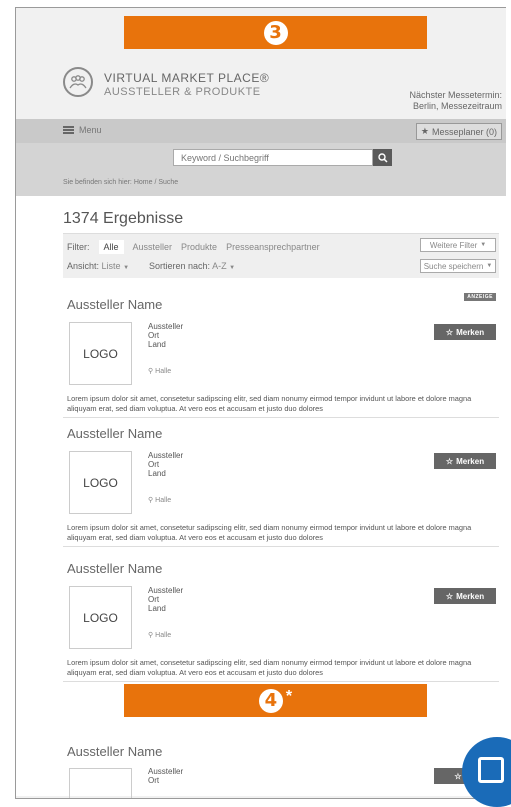 The height and width of the screenshot is (807, 511). Describe the element at coordinates (480, 297) in the screenshot. I see `ad-badge: ANZEIGE` at that location.